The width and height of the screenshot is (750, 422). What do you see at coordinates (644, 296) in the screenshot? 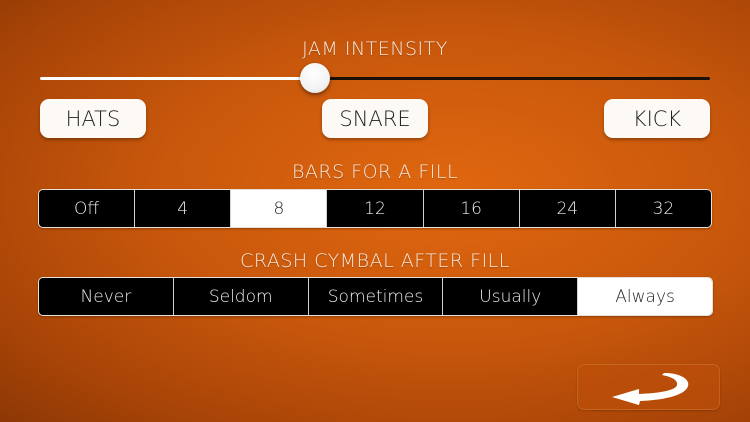
I see `crash-option-always: Always` at bounding box center [644, 296].